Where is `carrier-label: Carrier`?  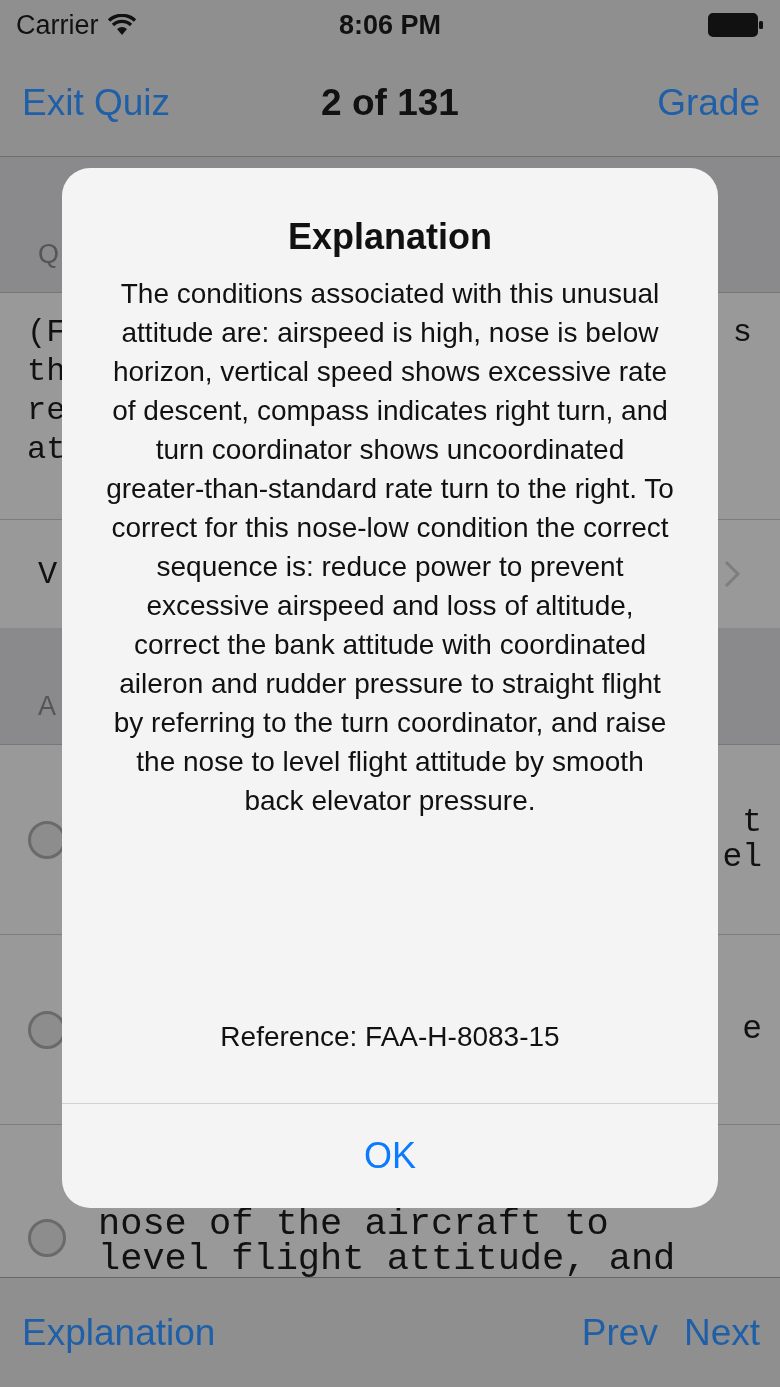 carrier-label: Carrier is located at coordinates (57, 25).